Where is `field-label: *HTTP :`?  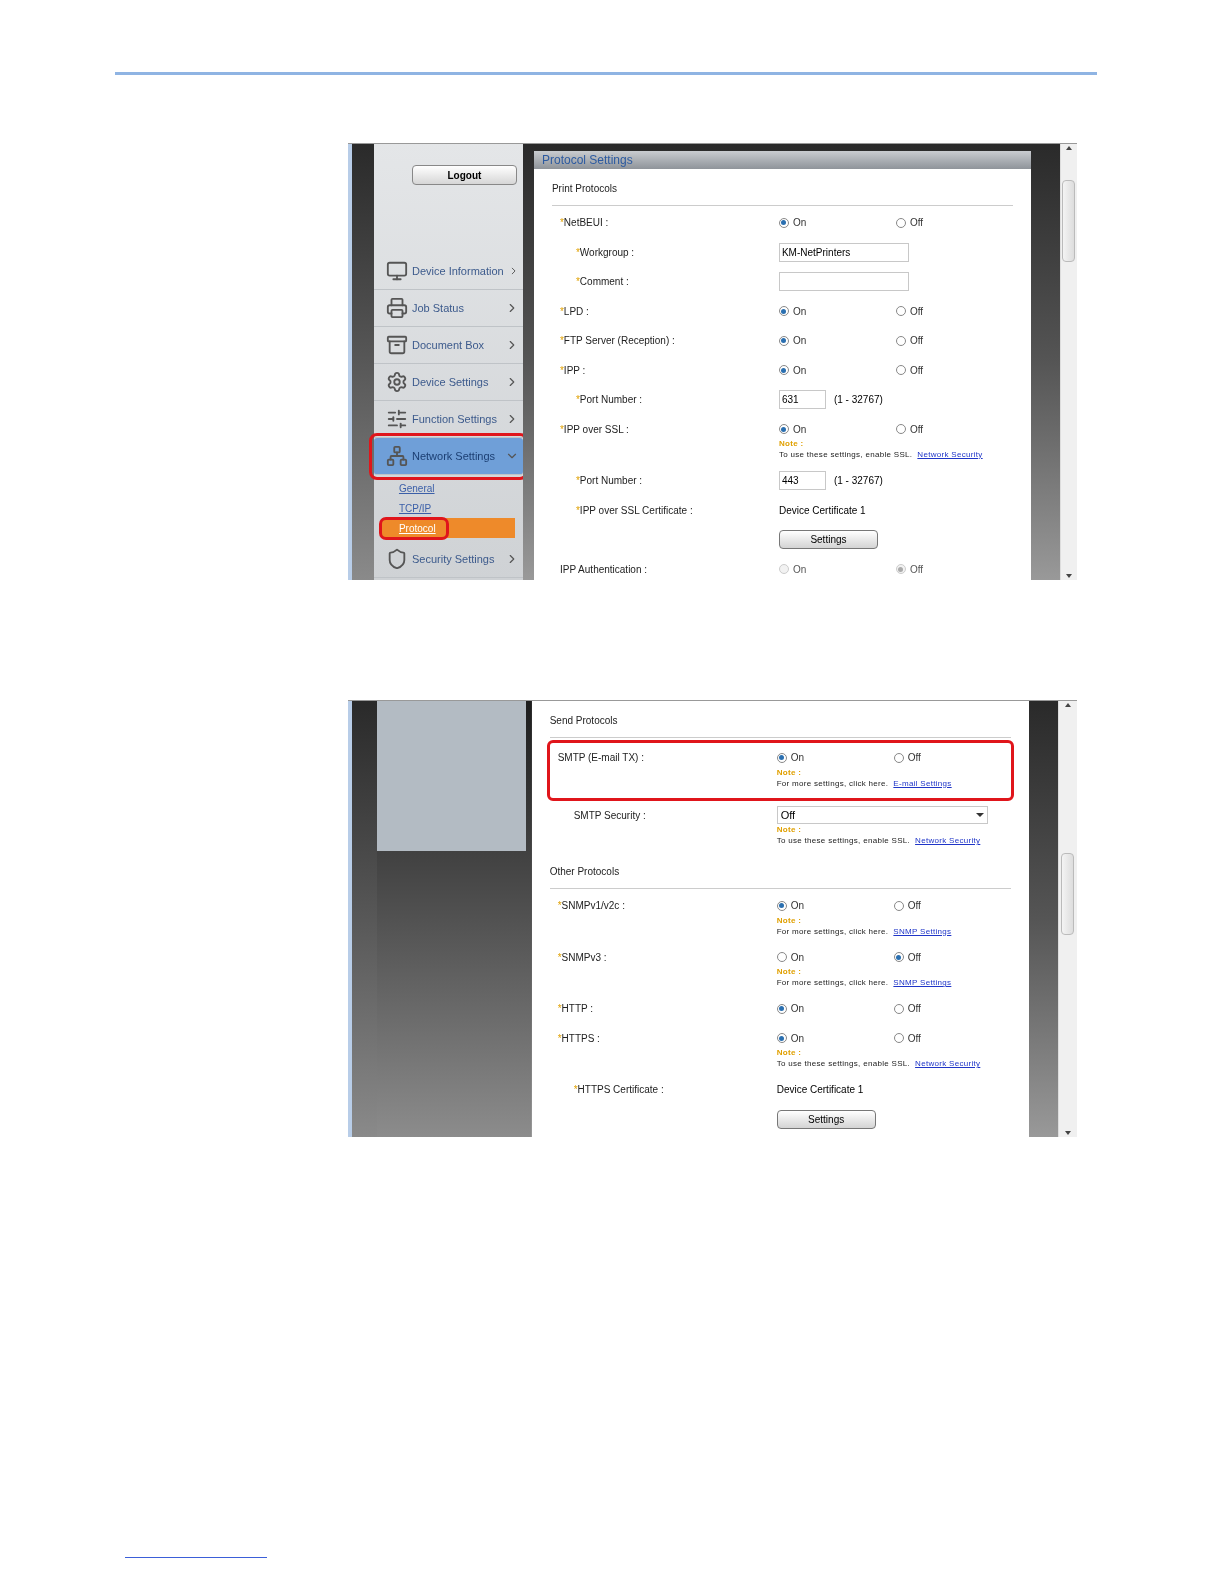
field-label: *HTTP : is located at coordinates (575, 1009).